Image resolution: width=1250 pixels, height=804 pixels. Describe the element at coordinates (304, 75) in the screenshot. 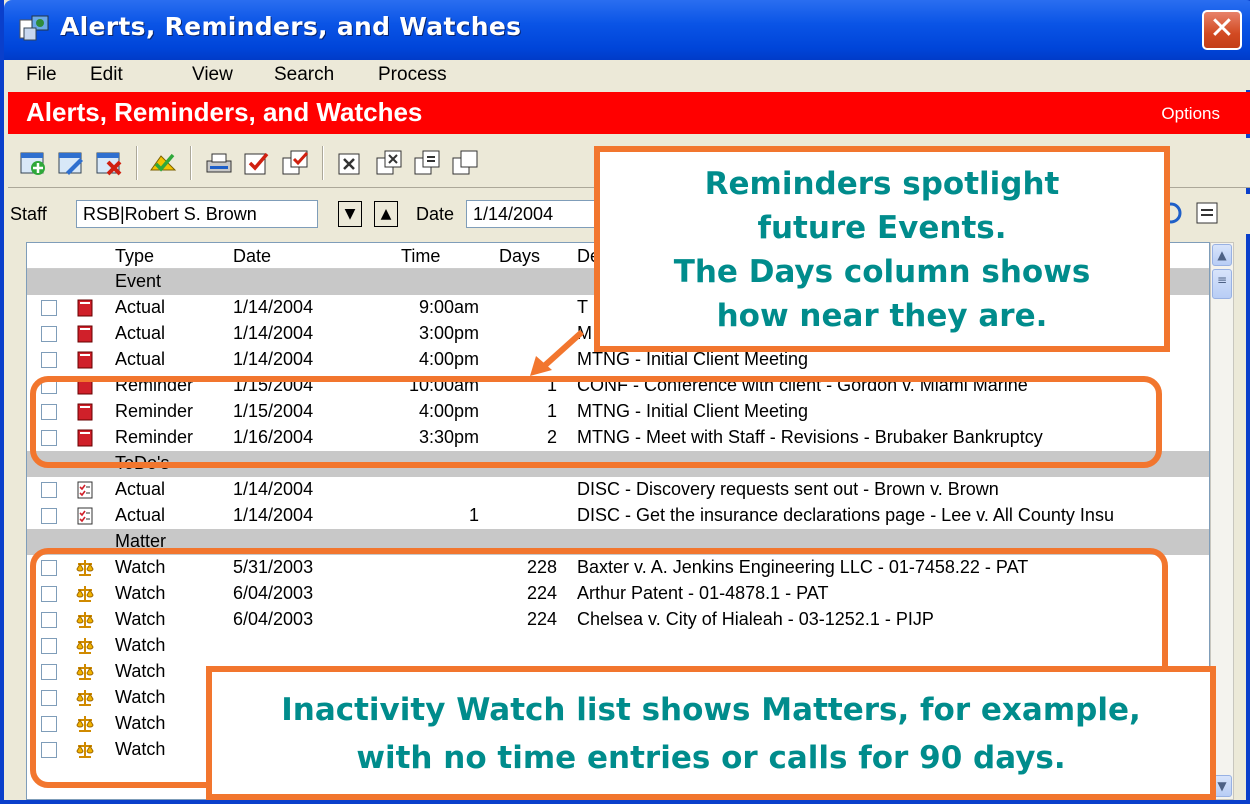

I see `menu-search: Search` at that location.